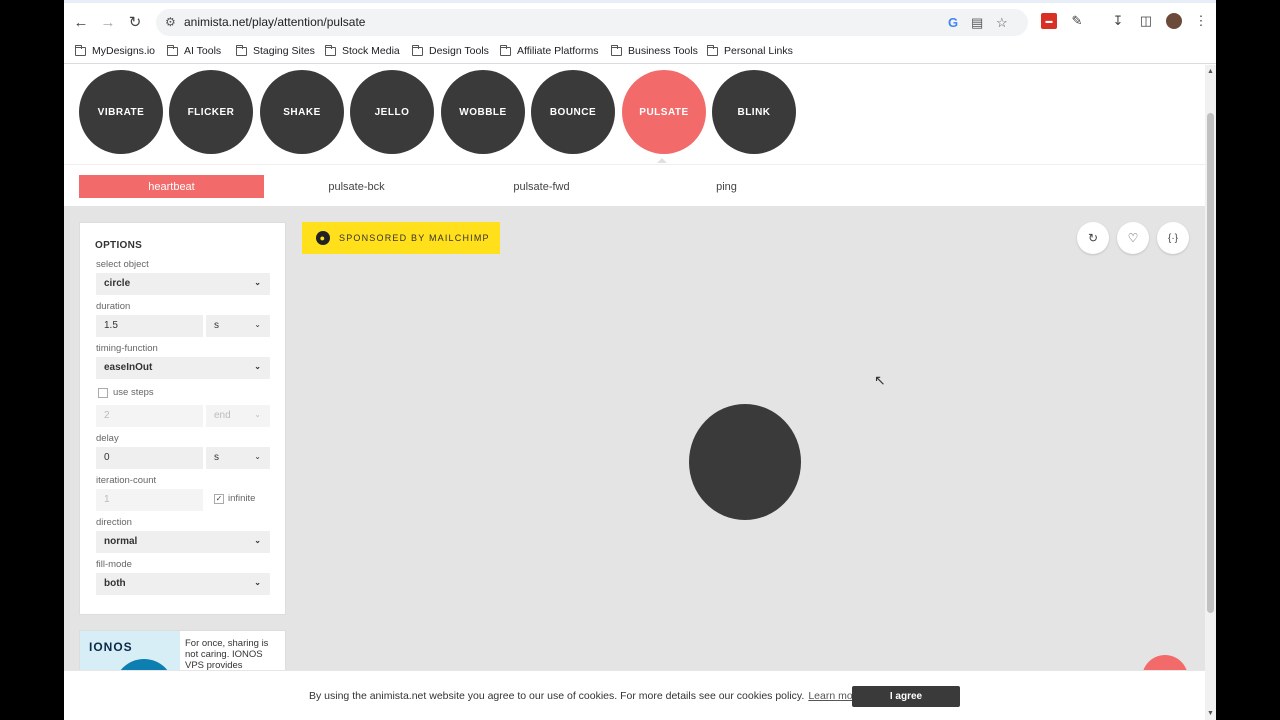 The image size is (1280, 720). Describe the element at coordinates (183, 542) in the screenshot. I see `direction-dropdown: normal ⌄` at that location.